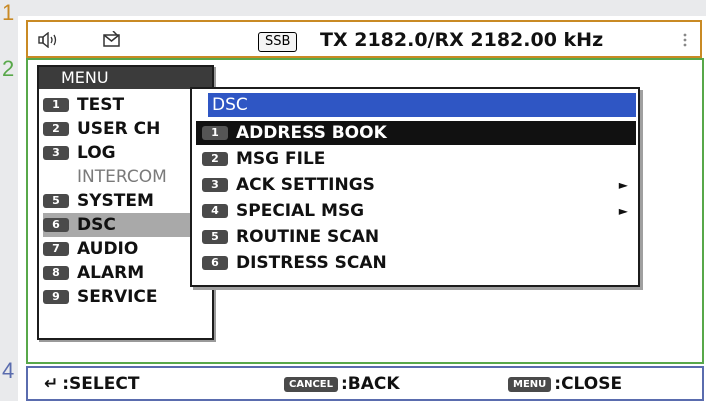 The height and width of the screenshot is (401, 706). I want to click on key-badge: 8, so click(56, 273).